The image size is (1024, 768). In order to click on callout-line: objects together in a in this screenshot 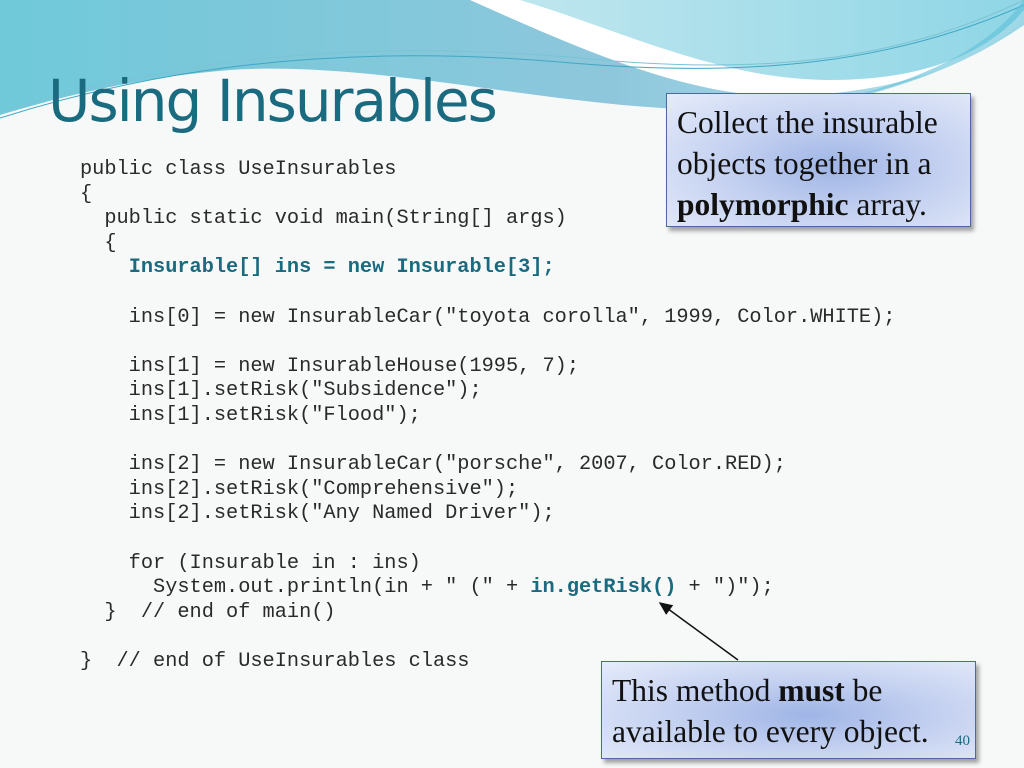, I will do `click(804, 163)`.